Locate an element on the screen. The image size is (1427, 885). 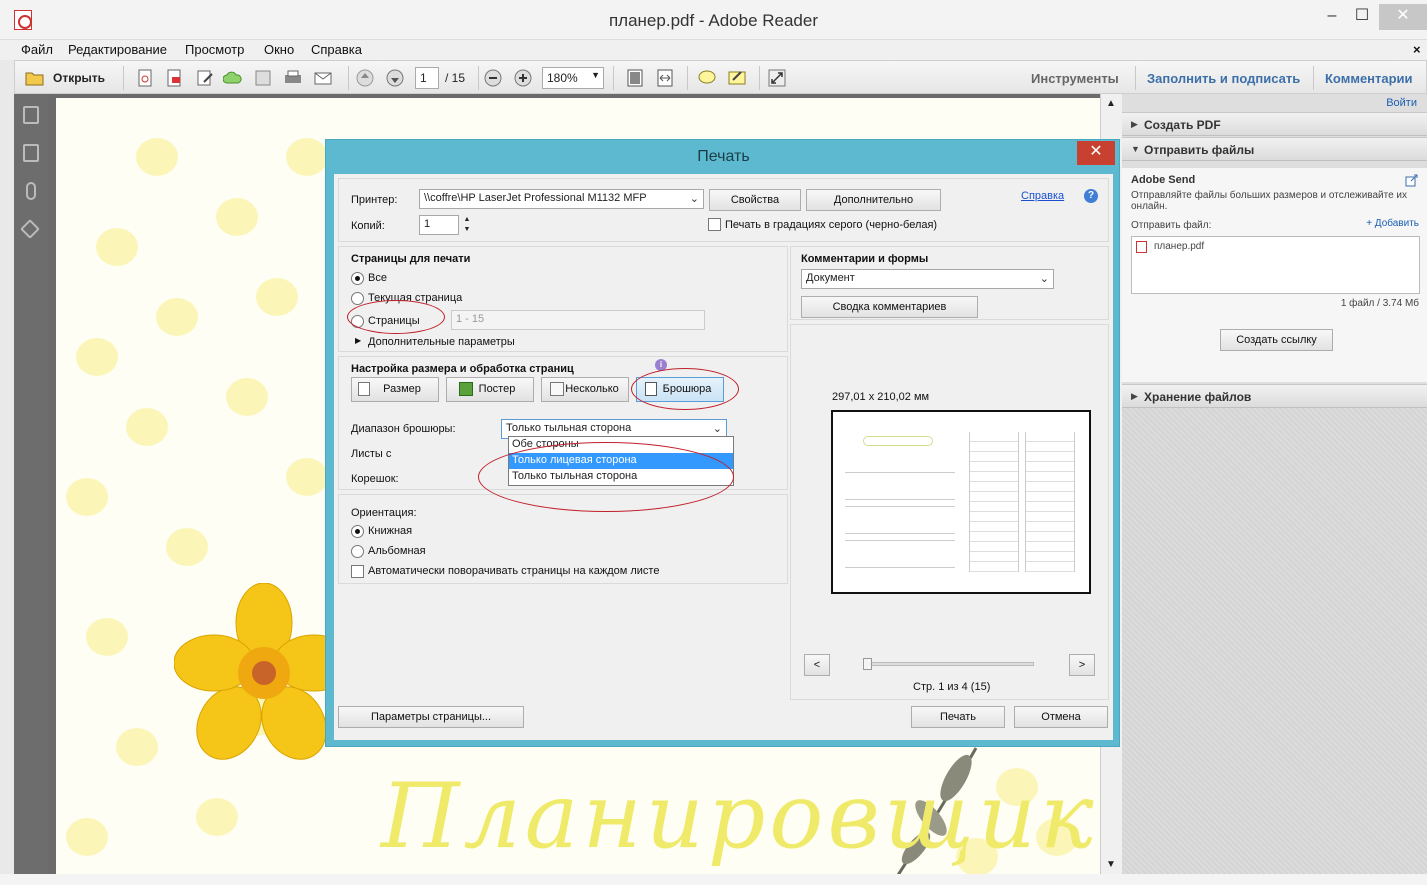
menu-file: Файл is located at coordinates (37, 49).